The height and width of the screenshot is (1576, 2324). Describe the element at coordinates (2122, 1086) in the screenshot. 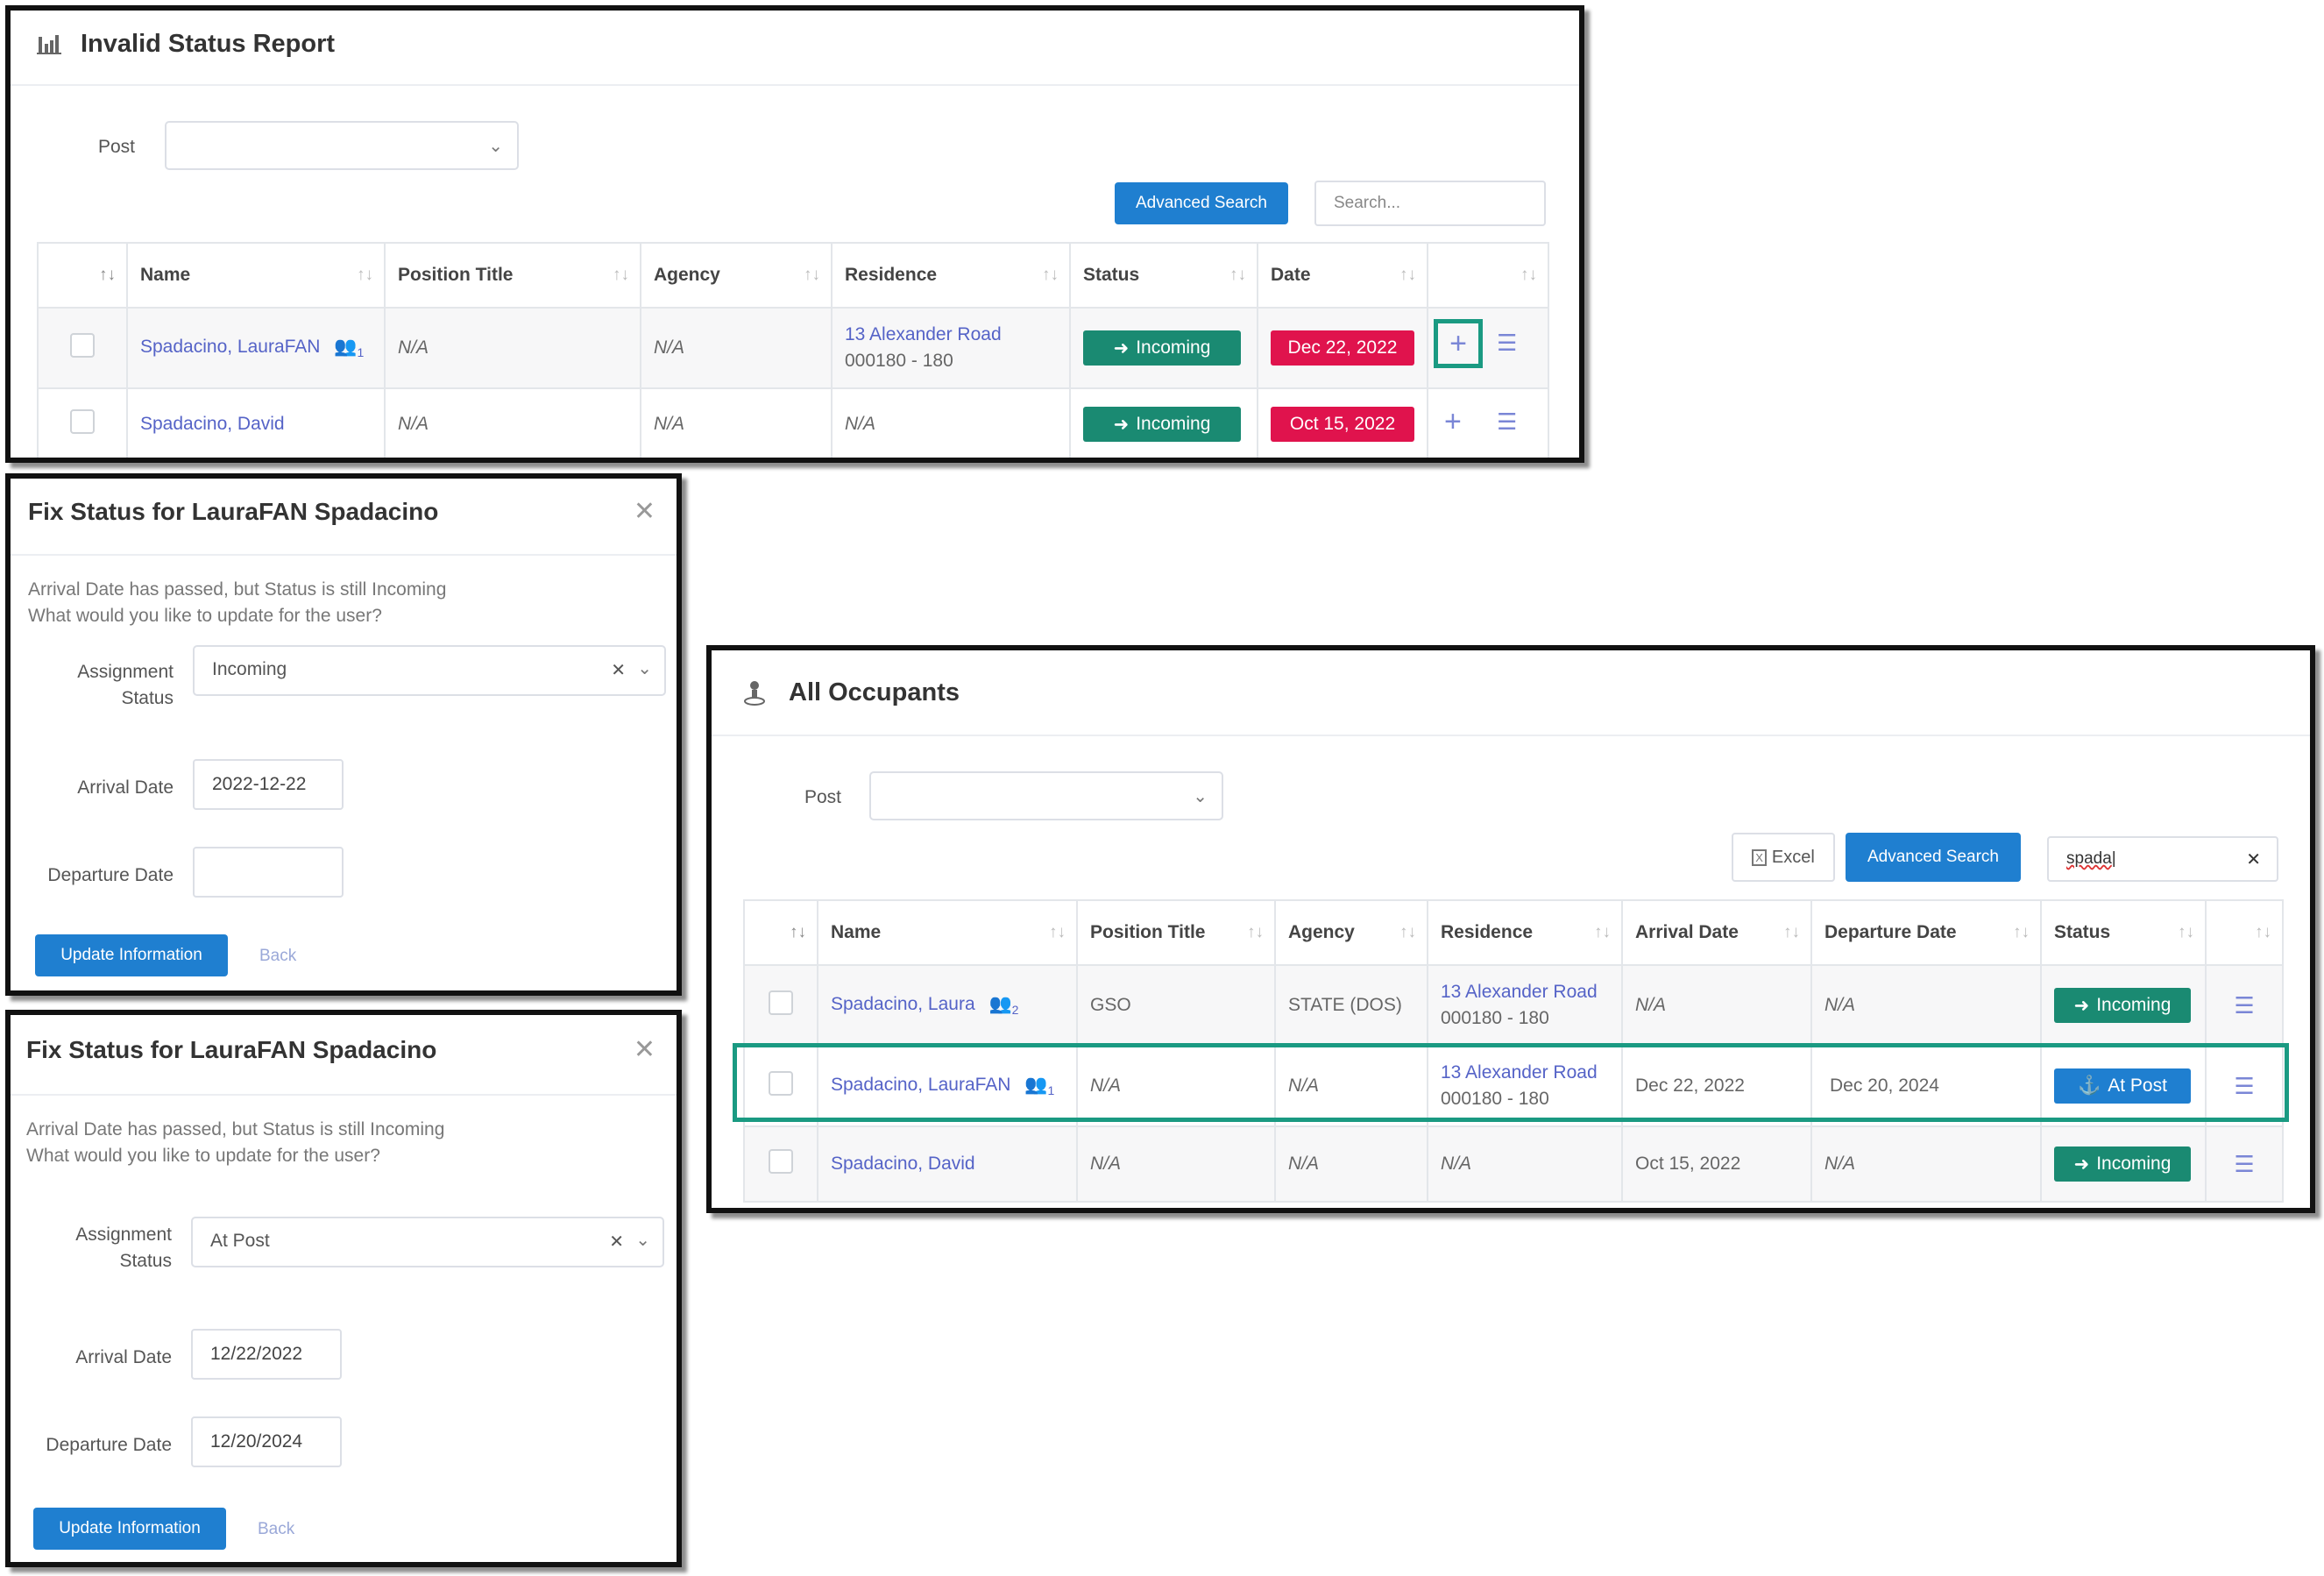

I see `status-badge: ⚓ At Post` at that location.